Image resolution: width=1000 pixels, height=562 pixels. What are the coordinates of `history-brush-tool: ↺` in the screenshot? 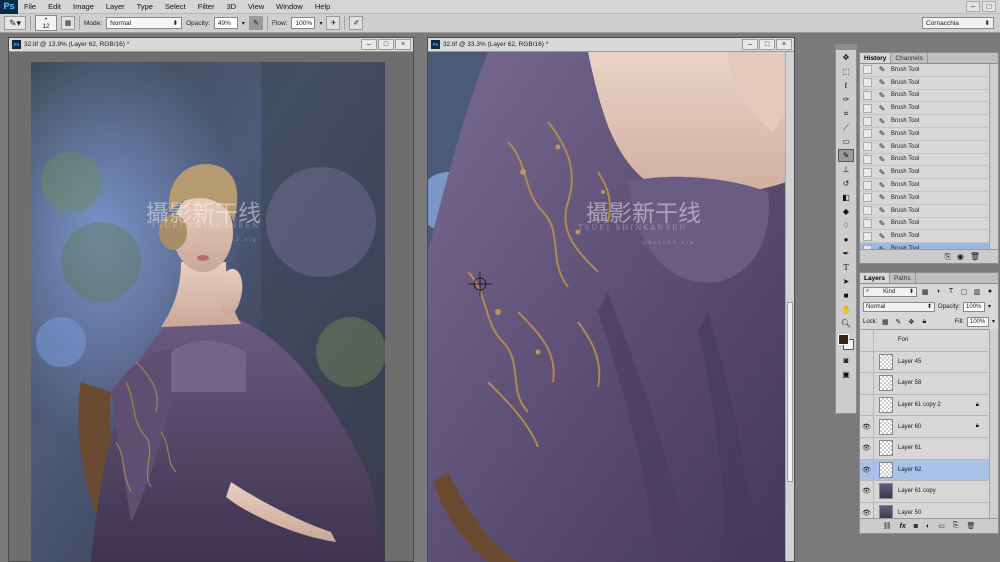 It's located at (846, 183).